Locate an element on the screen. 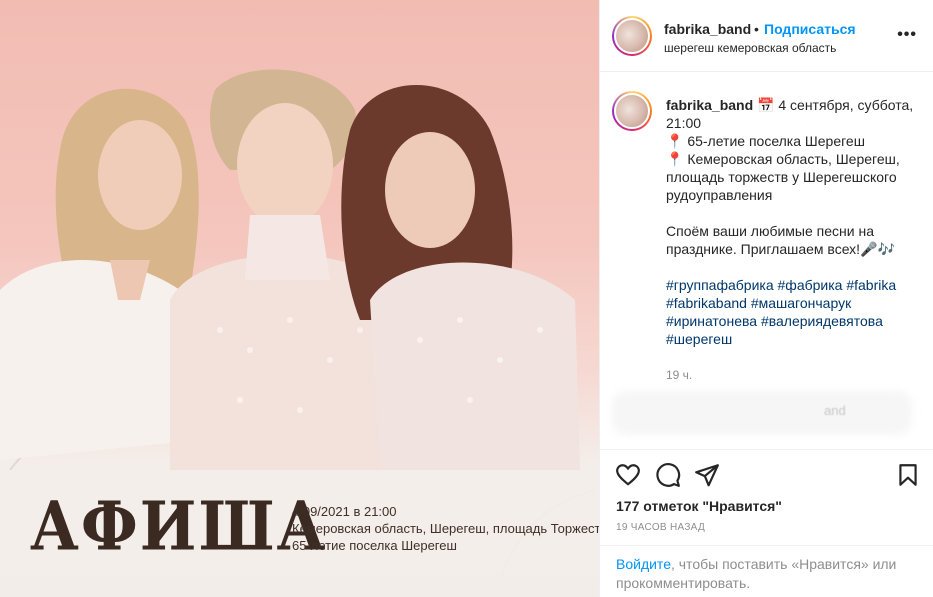  post-timestamp: 19 ЧАСОВ НАЗАД is located at coordinates (660, 527).